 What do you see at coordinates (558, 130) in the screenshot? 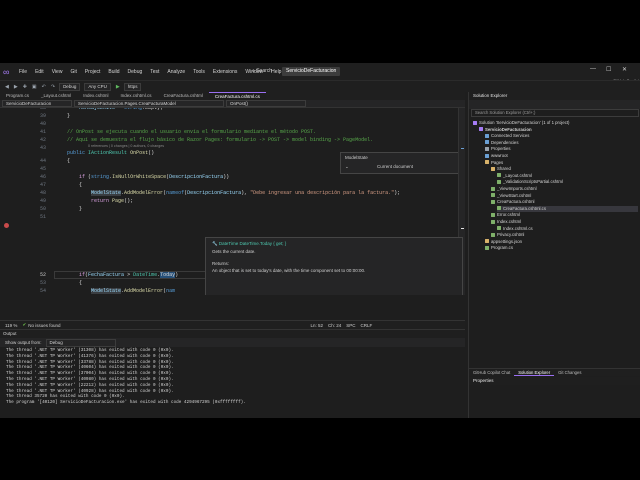
I see `tree-item: ServicioDeFacturacion` at bounding box center [558, 130].